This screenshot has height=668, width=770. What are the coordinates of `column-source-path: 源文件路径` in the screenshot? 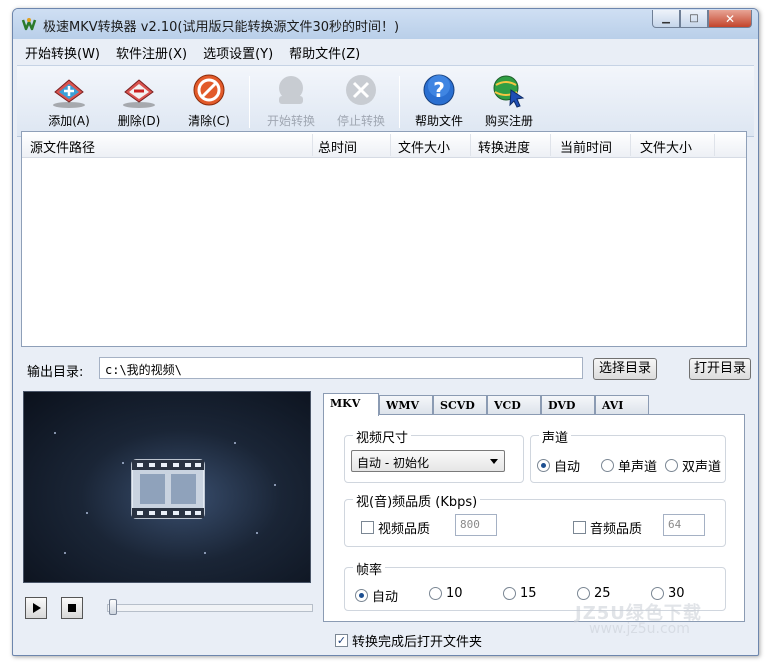 It's located at (62, 146).